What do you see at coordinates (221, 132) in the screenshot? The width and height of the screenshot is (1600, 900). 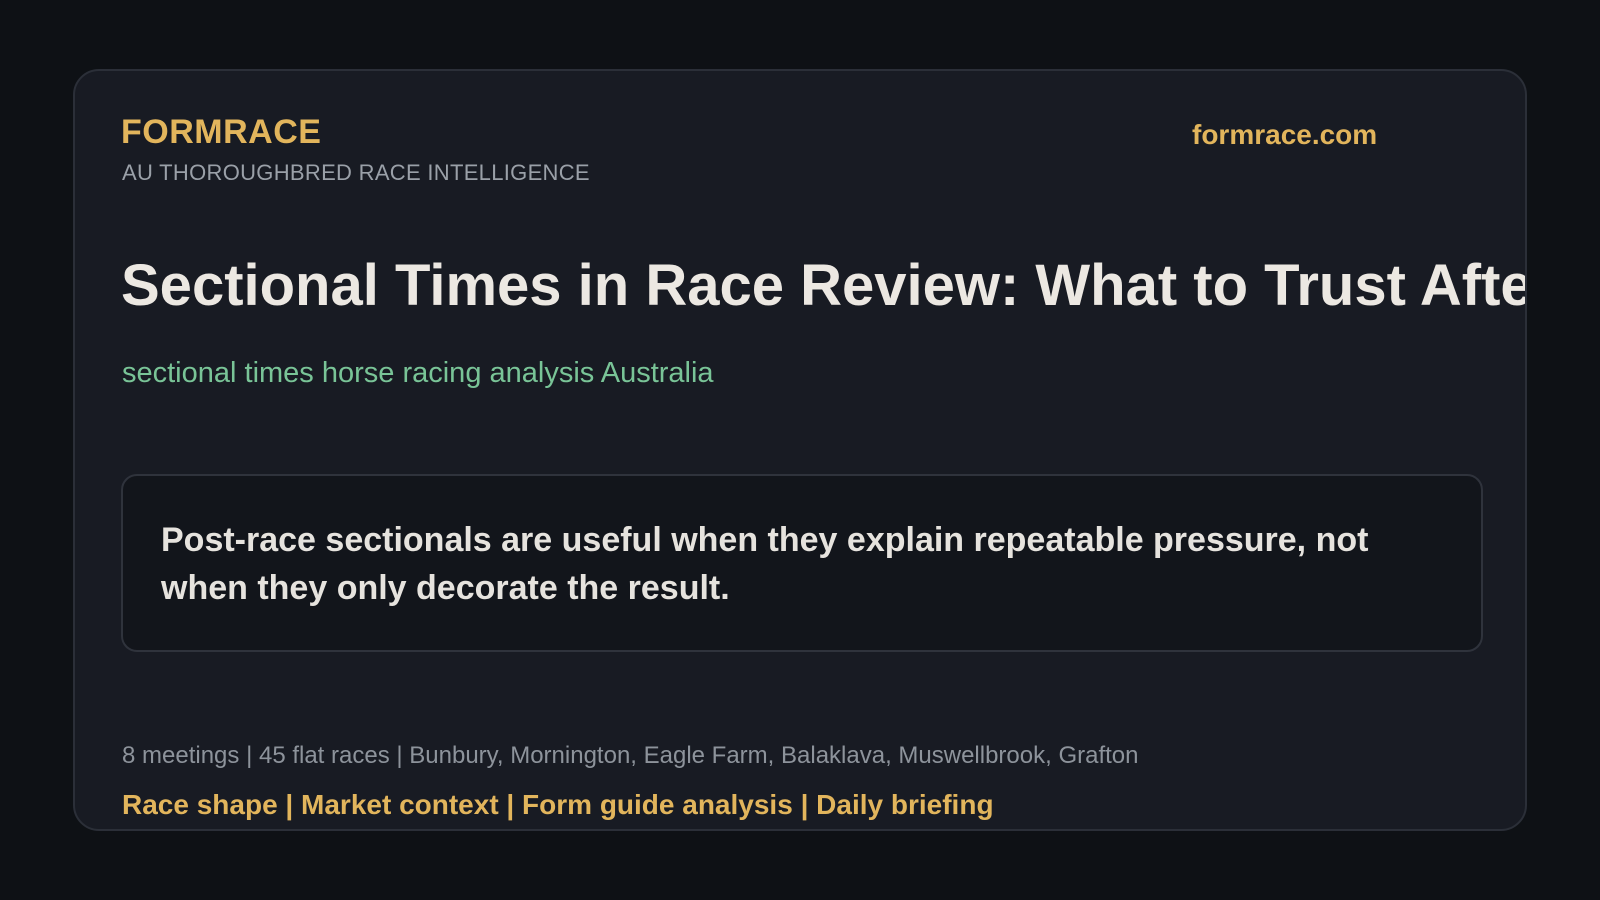 I see `brand-logo: FORMRACE` at bounding box center [221, 132].